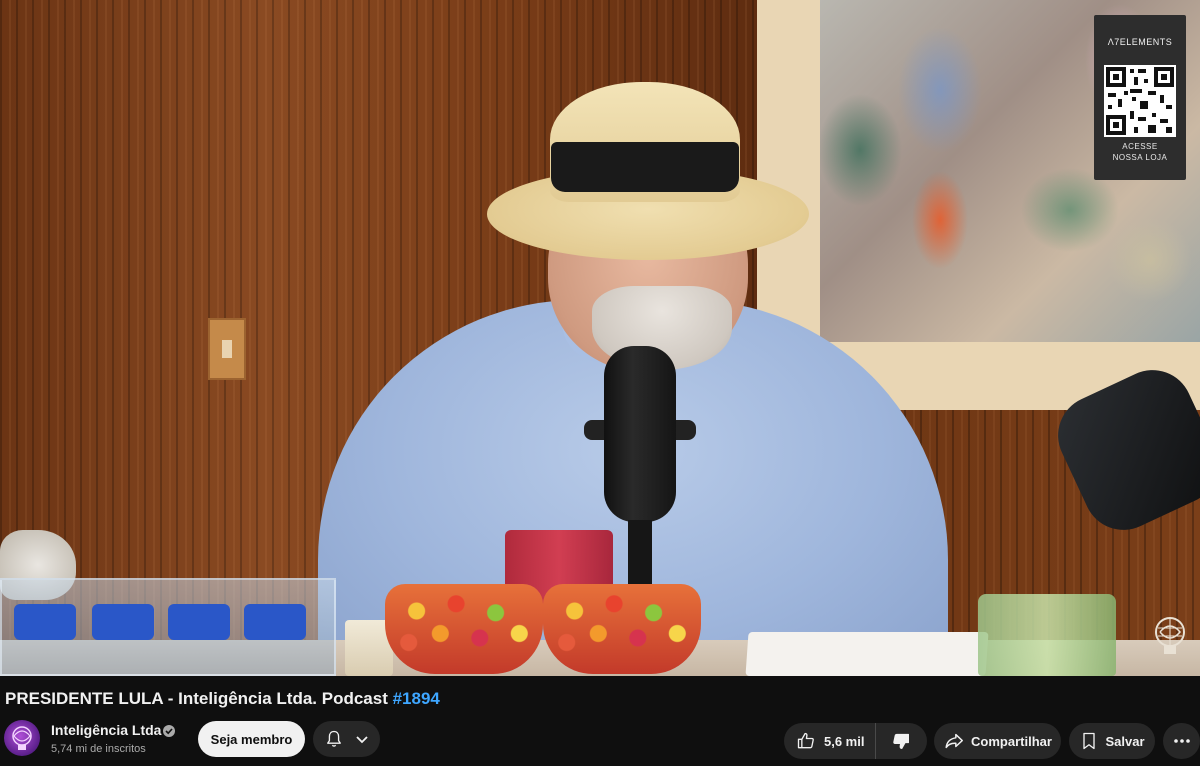  Describe the element at coordinates (106, 730) in the screenshot. I see `channel-name: Inteligência Ltda` at that location.